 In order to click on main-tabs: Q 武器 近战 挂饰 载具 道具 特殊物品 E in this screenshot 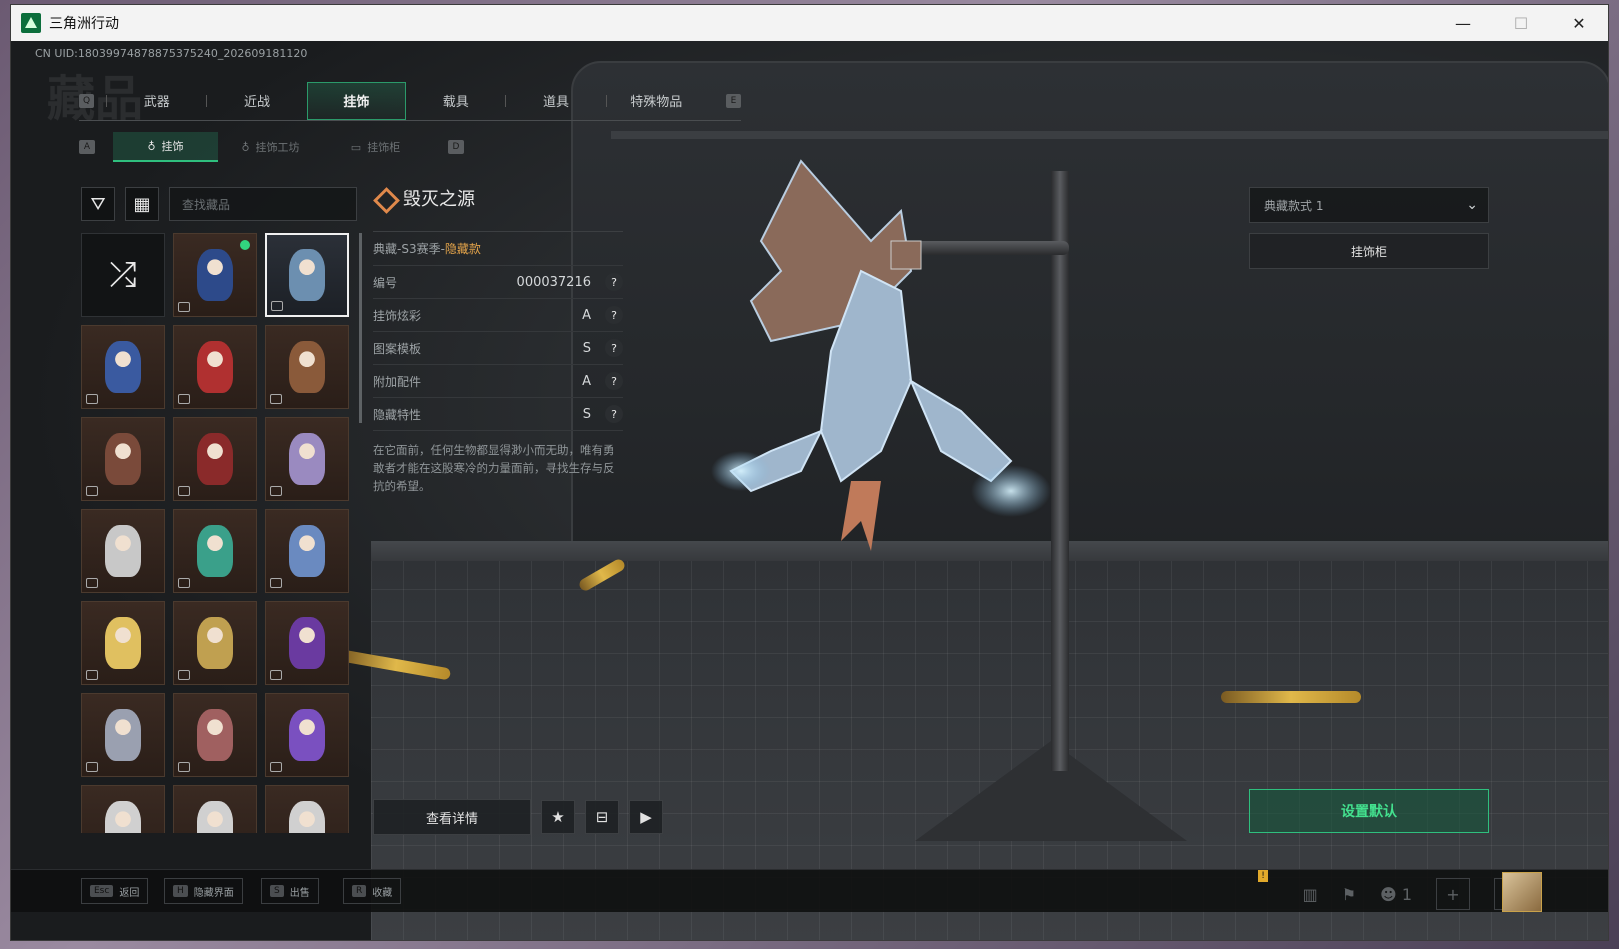, I will do `click(410, 101)`.